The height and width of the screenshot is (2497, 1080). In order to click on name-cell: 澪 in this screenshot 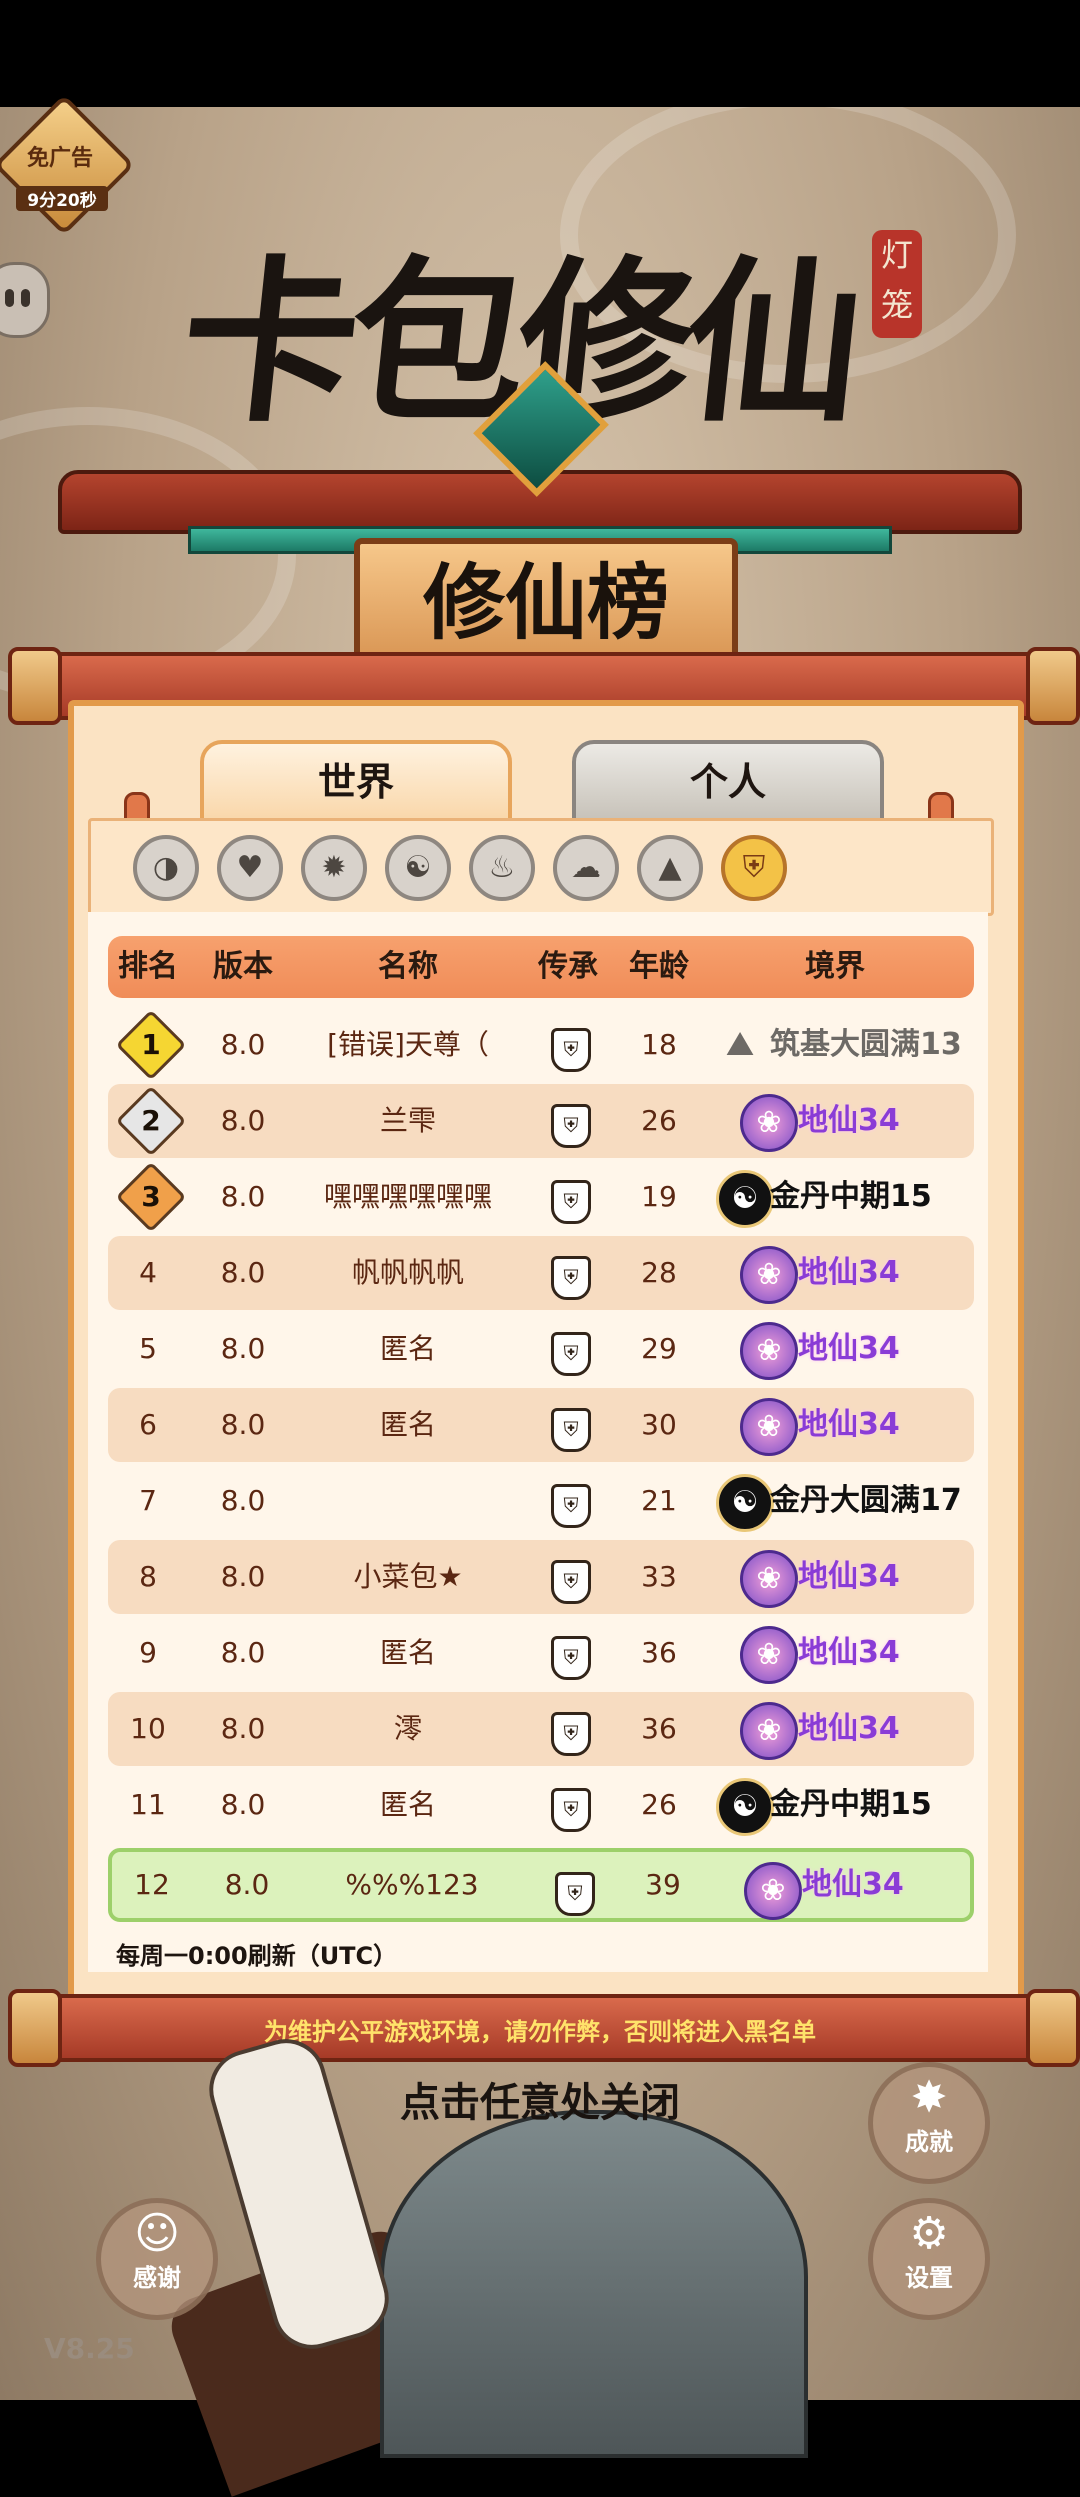, I will do `click(407, 1728)`.